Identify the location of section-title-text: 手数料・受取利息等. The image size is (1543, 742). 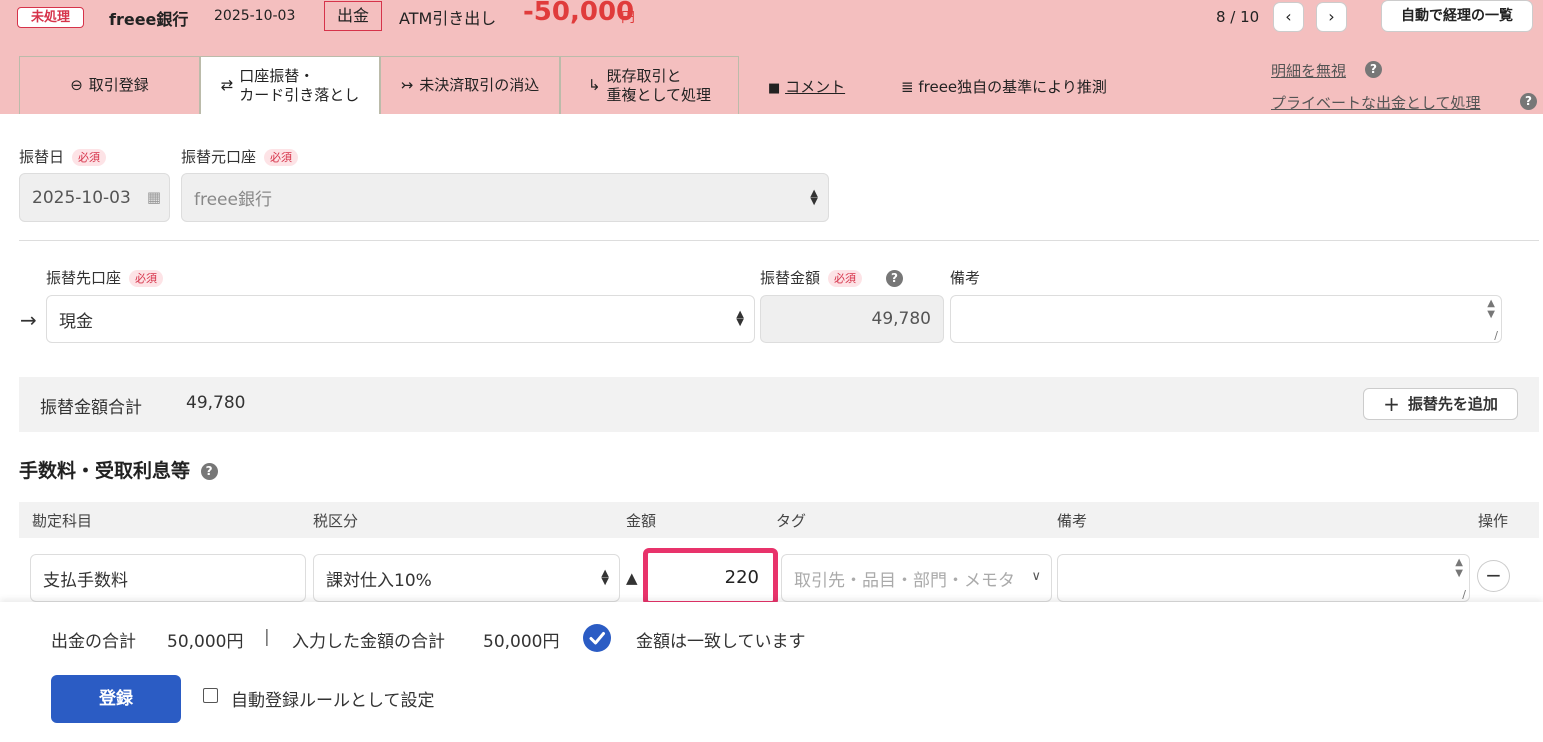
(105, 471).